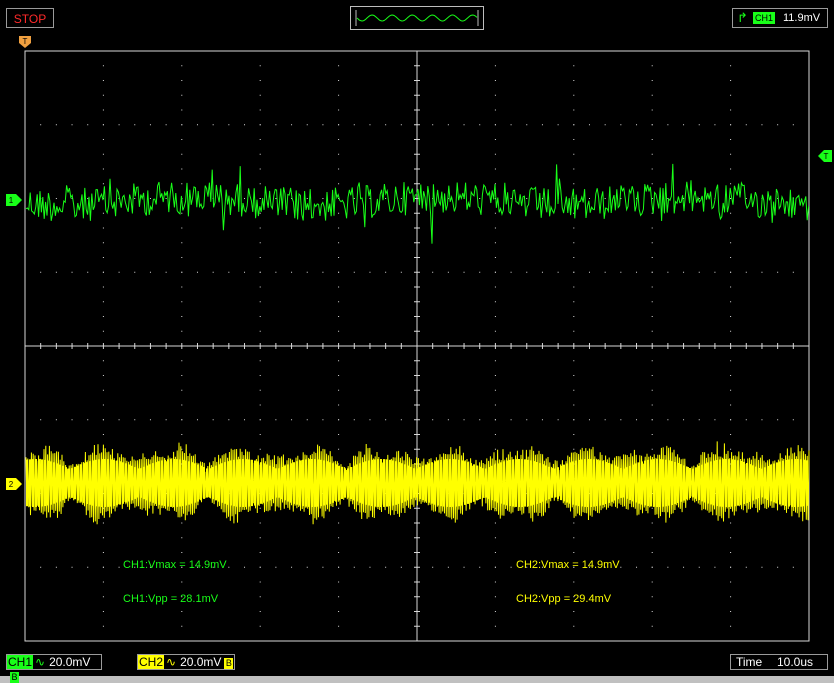 This screenshot has width=834, height=683. What do you see at coordinates (14, 200) in the screenshot?
I see `ch1-offset-marker: 1` at bounding box center [14, 200].